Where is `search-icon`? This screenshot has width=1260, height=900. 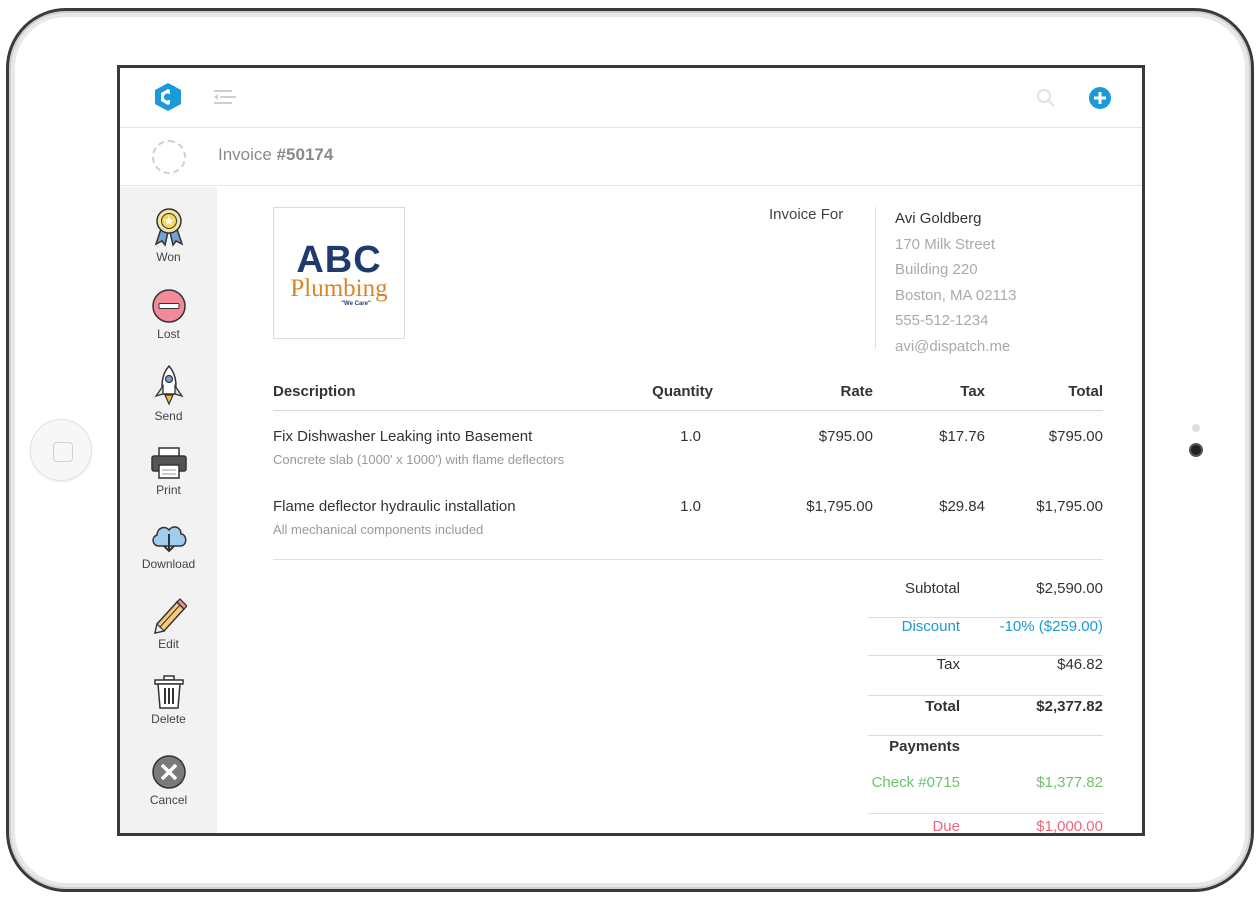 search-icon is located at coordinates (1046, 98).